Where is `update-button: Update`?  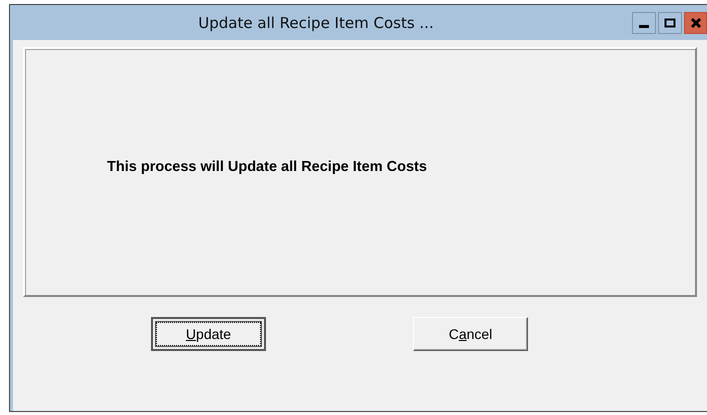
update-button: Update is located at coordinates (208, 334).